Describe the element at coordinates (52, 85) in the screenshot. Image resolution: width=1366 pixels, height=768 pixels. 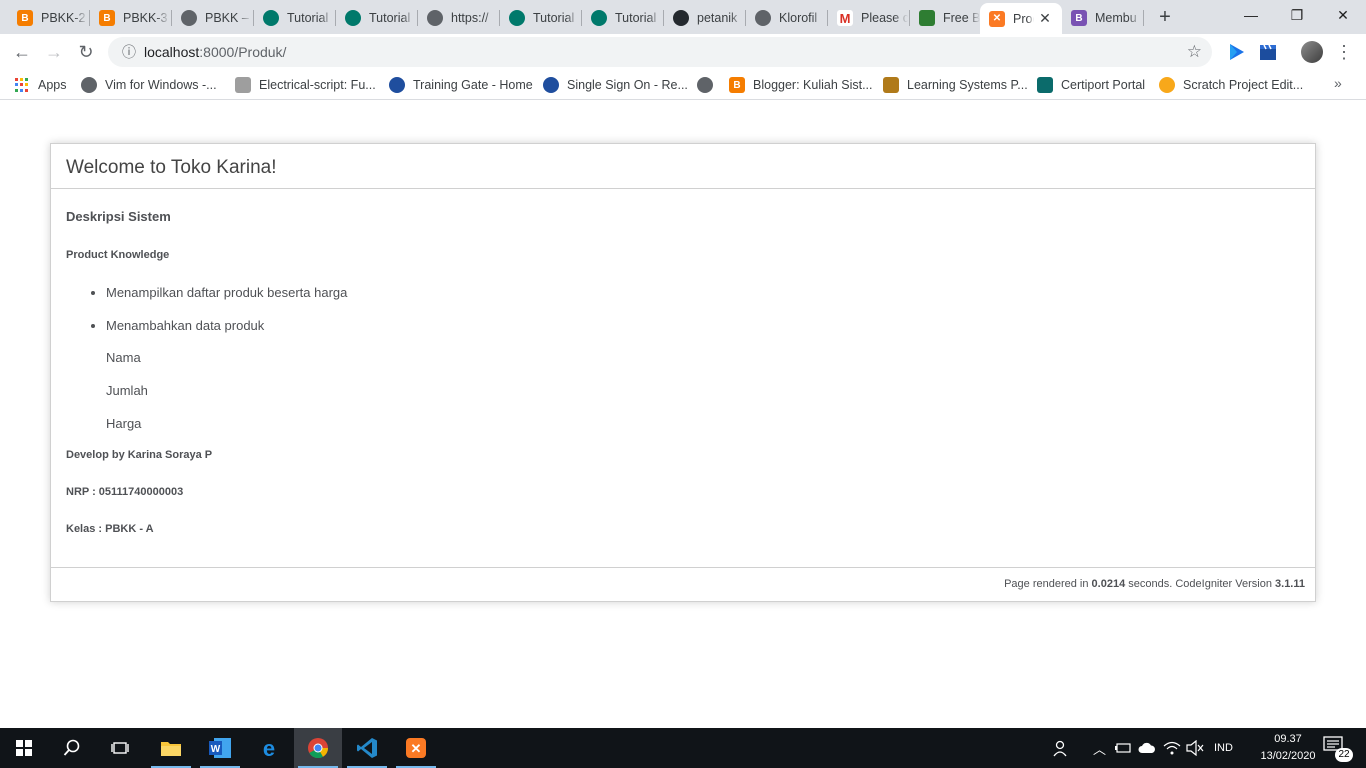
I see `bookmark-label: Apps` at that location.